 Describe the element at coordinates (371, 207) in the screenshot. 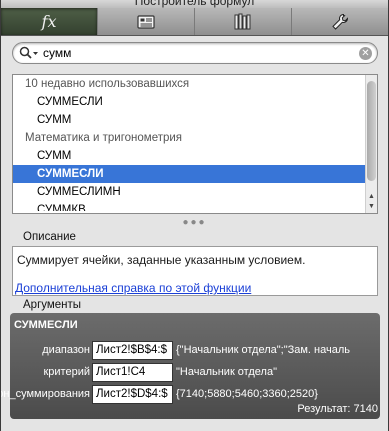

I see `scroll-down-icon: ▼` at that location.